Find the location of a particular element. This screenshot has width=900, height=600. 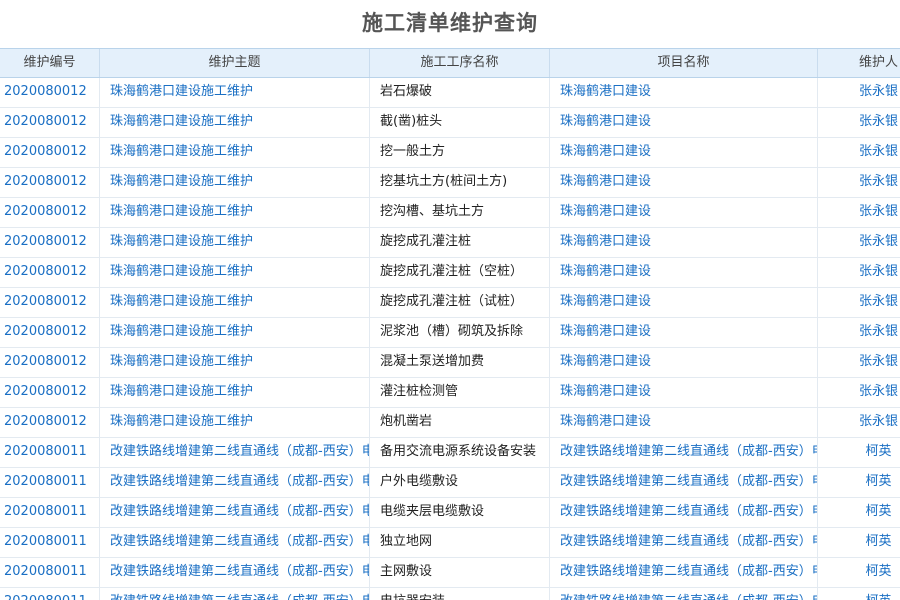

cell-process: 电缆夹层电缆敷设 is located at coordinates (460, 512).